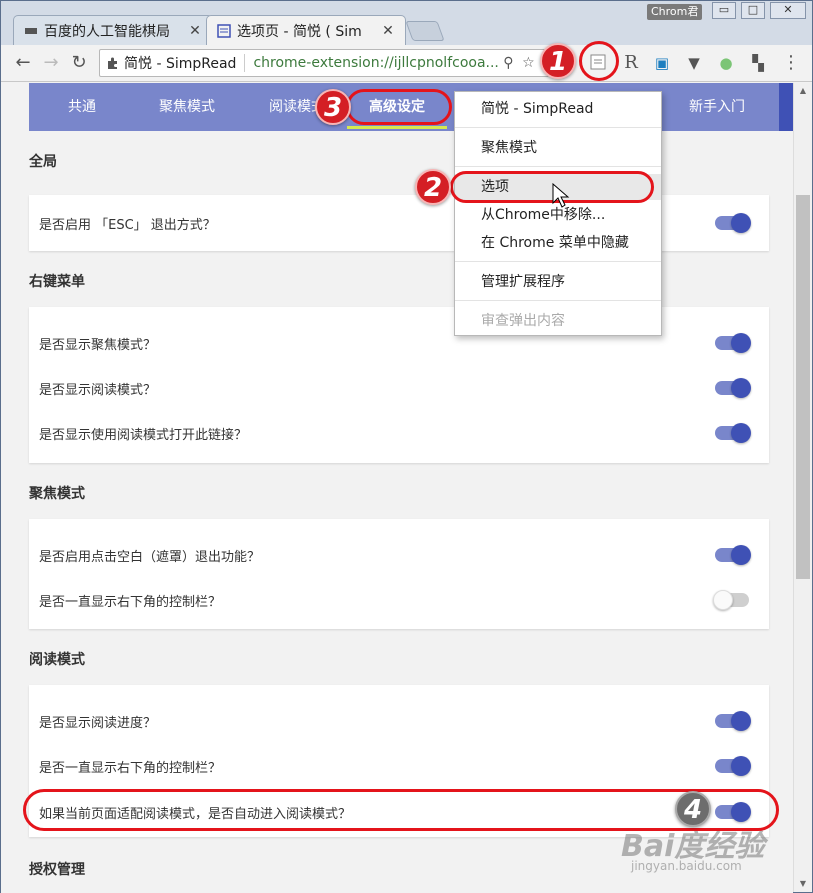 The height and width of the screenshot is (893, 813). I want to click on menu-item-focus-mode: 聚焦模式, so click(558, 148).